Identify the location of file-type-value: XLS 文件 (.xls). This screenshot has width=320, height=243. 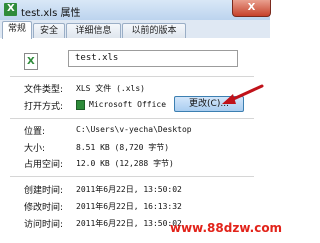
(110, 88).